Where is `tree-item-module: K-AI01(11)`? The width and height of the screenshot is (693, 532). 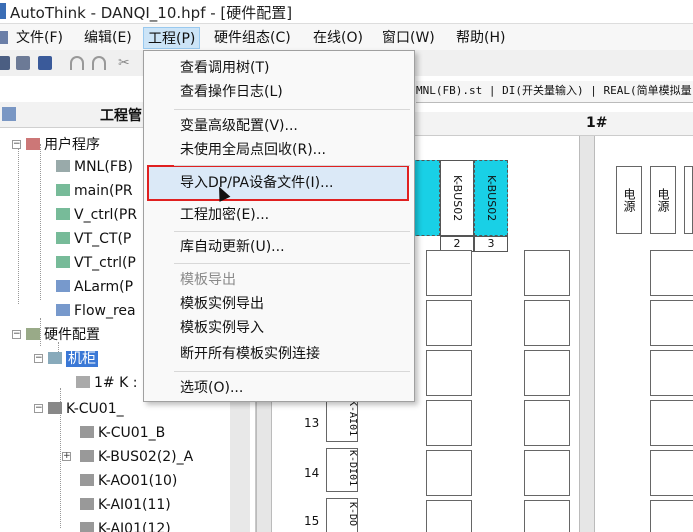
tree-item-module: K-AI01(11) is located at coordinates (125, 505).